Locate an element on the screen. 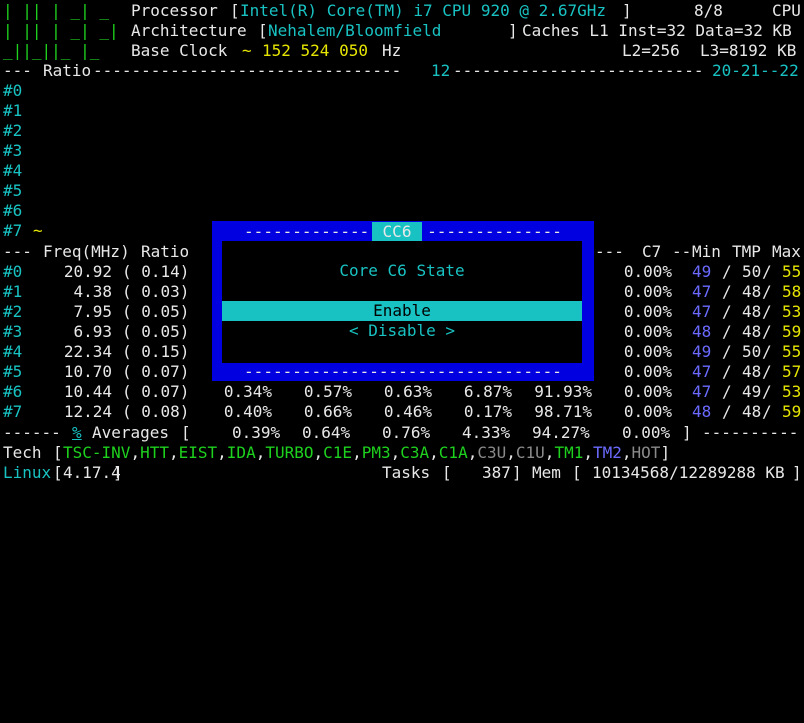 The width and height of the screenshot is (804, 723). l2-cache: L2=256 is located at coordinates (651, 50).